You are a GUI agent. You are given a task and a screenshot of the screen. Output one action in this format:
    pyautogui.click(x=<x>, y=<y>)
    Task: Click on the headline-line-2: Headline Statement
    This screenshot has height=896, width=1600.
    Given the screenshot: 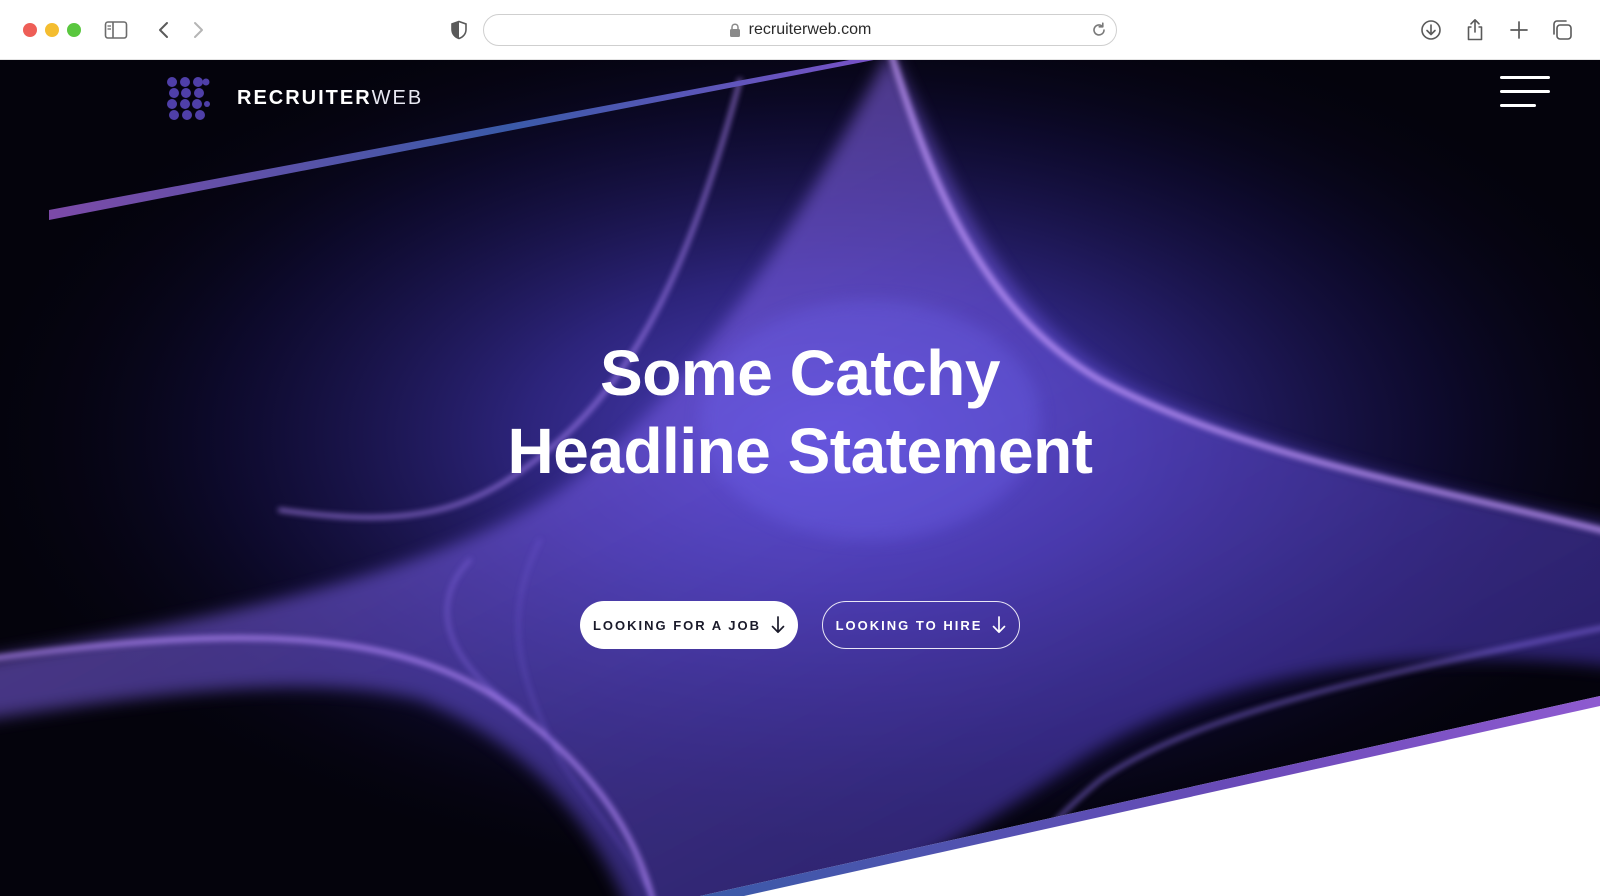 What is the action you would take?
    pyautogui.click(x=800, y=451)
    